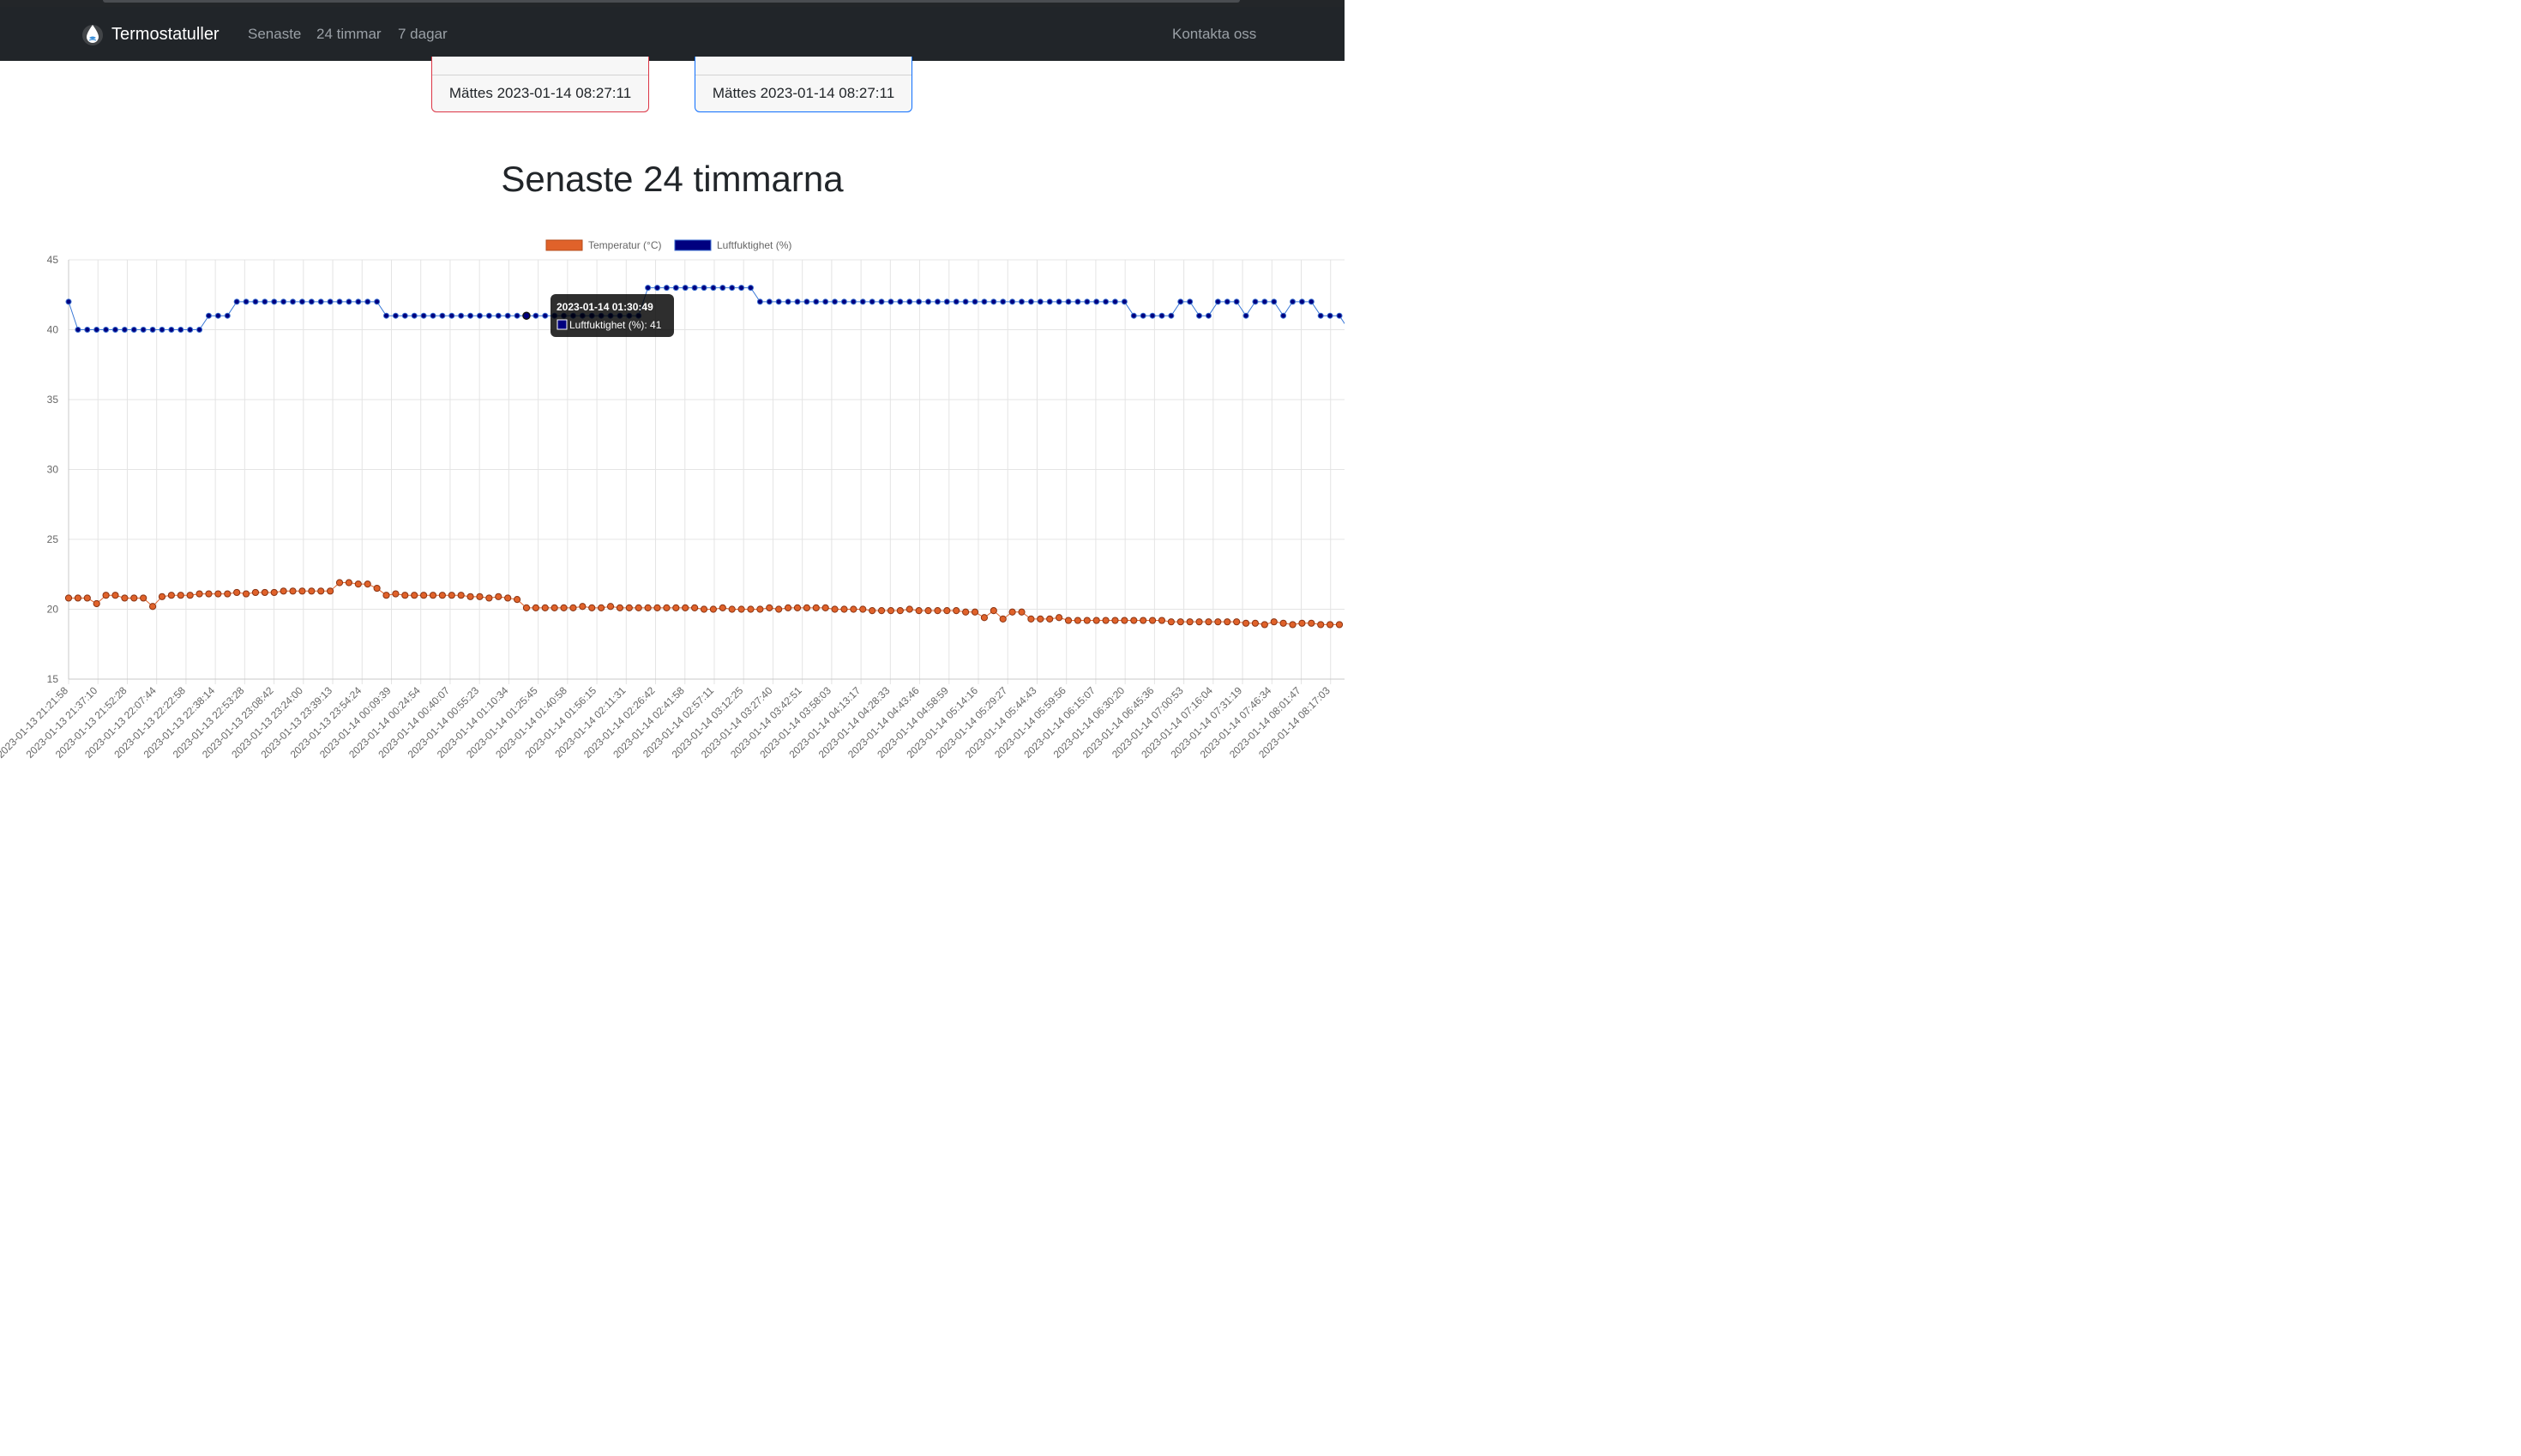 This screenshot has width=2521, height=1456. I want to click on page-title: Senaste 24 timmarna, so click(672, 179).